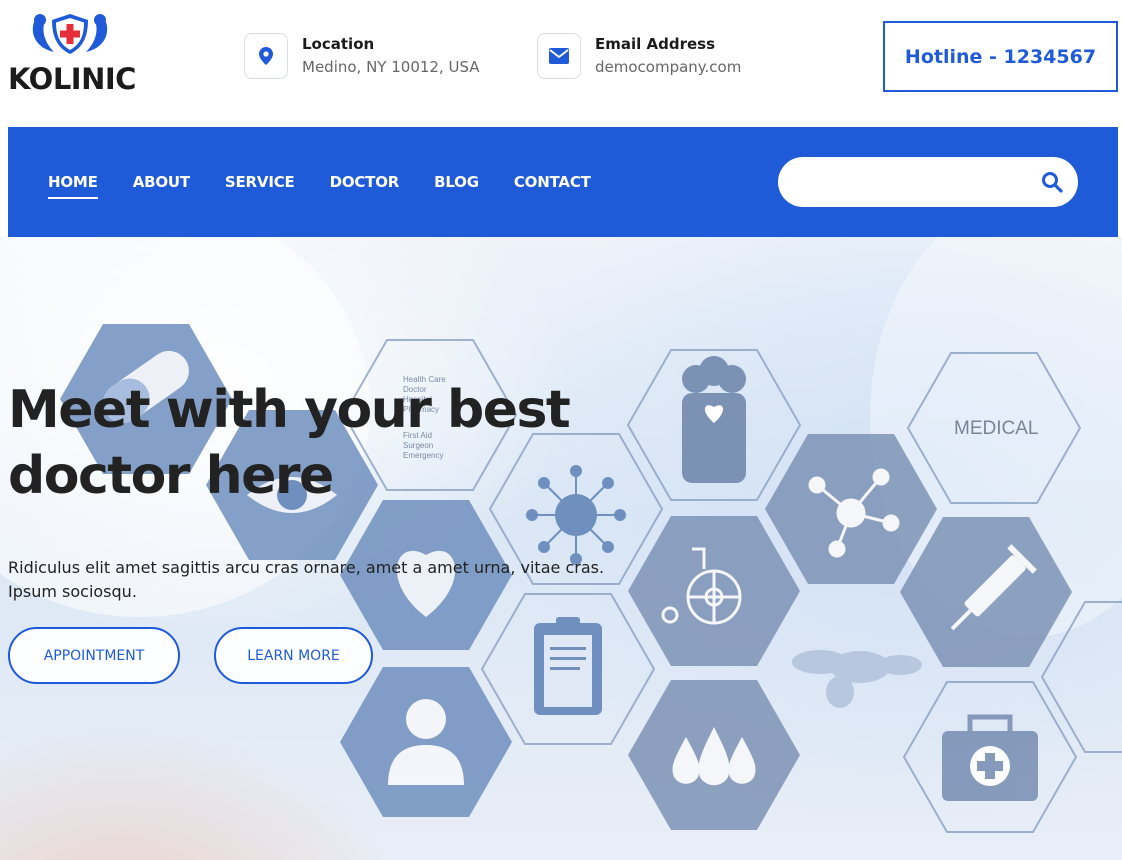 This screenshot has height=860, width=1122. I want to click on appointment-button: APPOINTMENT, so click(94, 655).